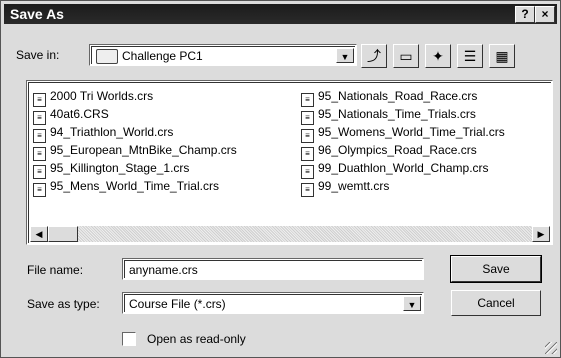 The height and width of the screenshot is (358, 561). I want to click on file-item: ≡ 95_Mens_World_Time_Trial.crs, so click(135, 187).